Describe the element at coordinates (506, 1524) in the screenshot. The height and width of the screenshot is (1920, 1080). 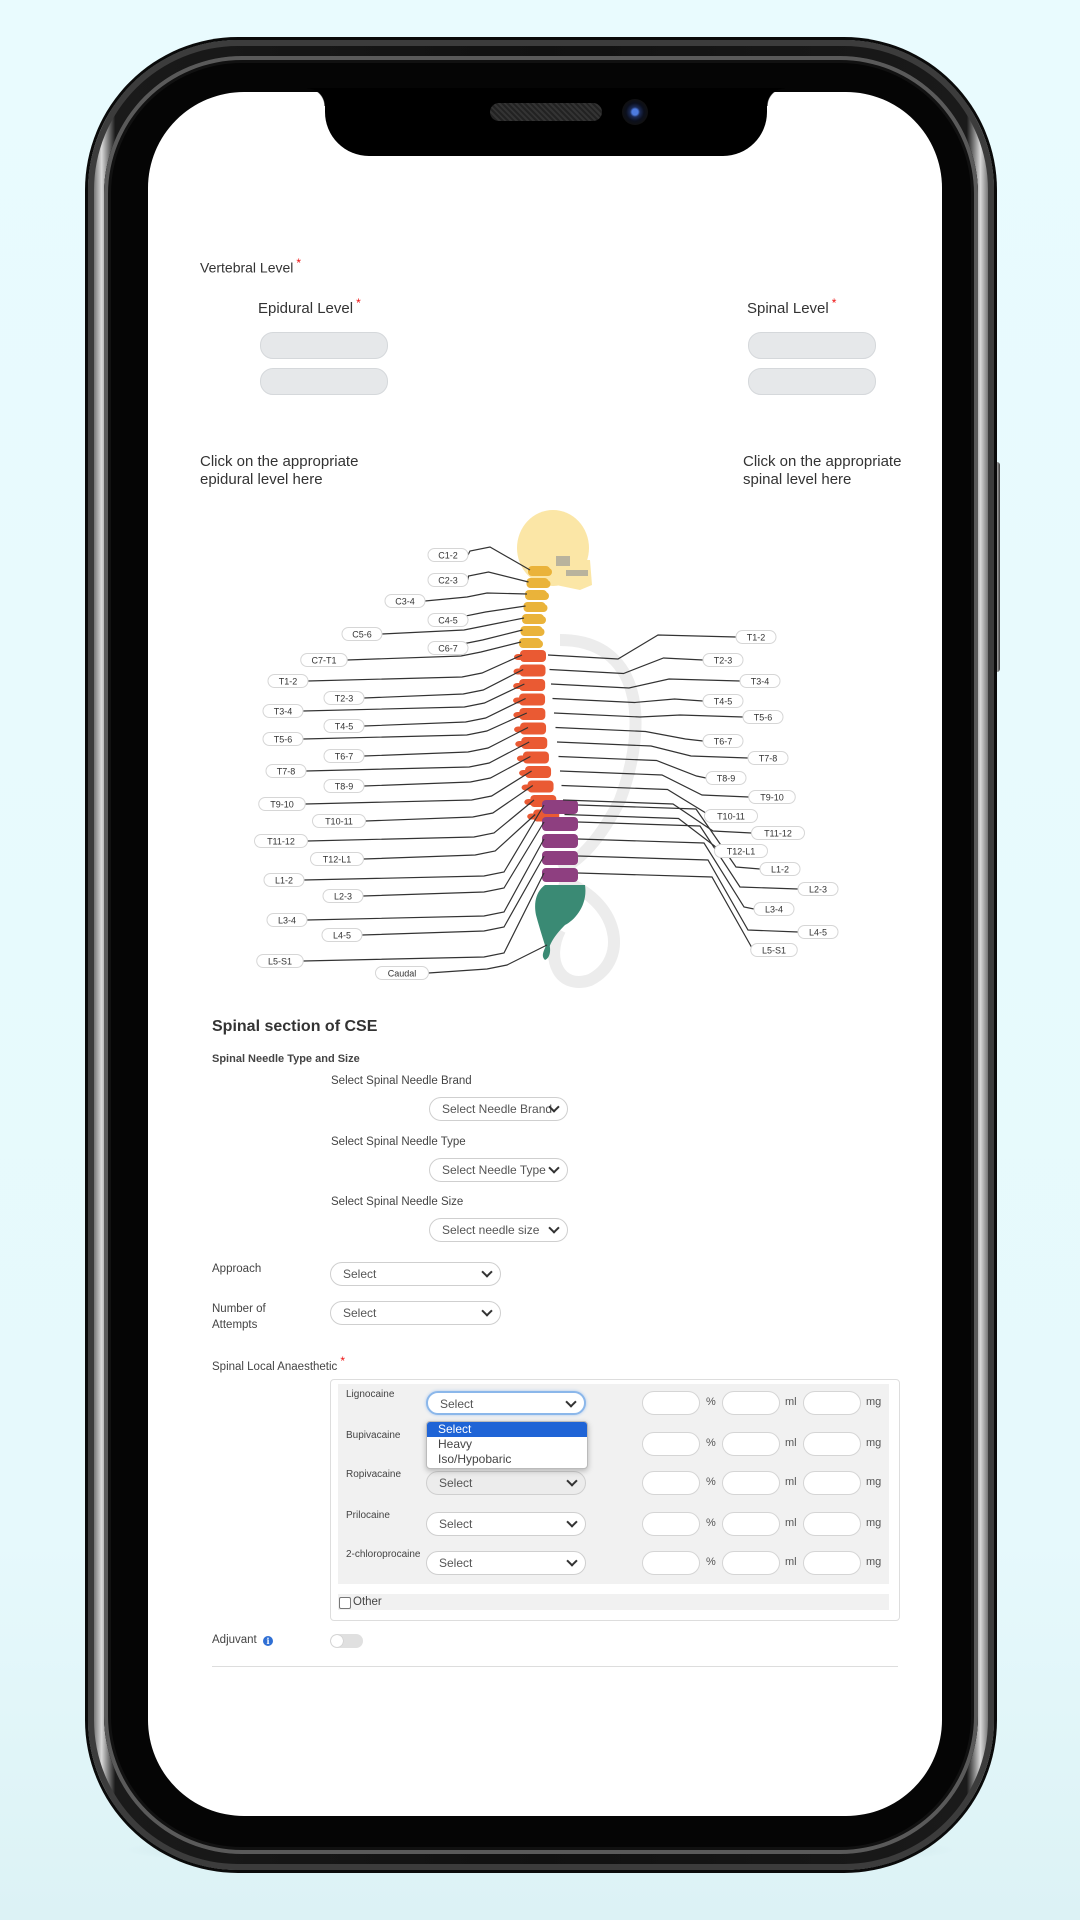
I see `drug-select-prilocaine: Select` at that location.